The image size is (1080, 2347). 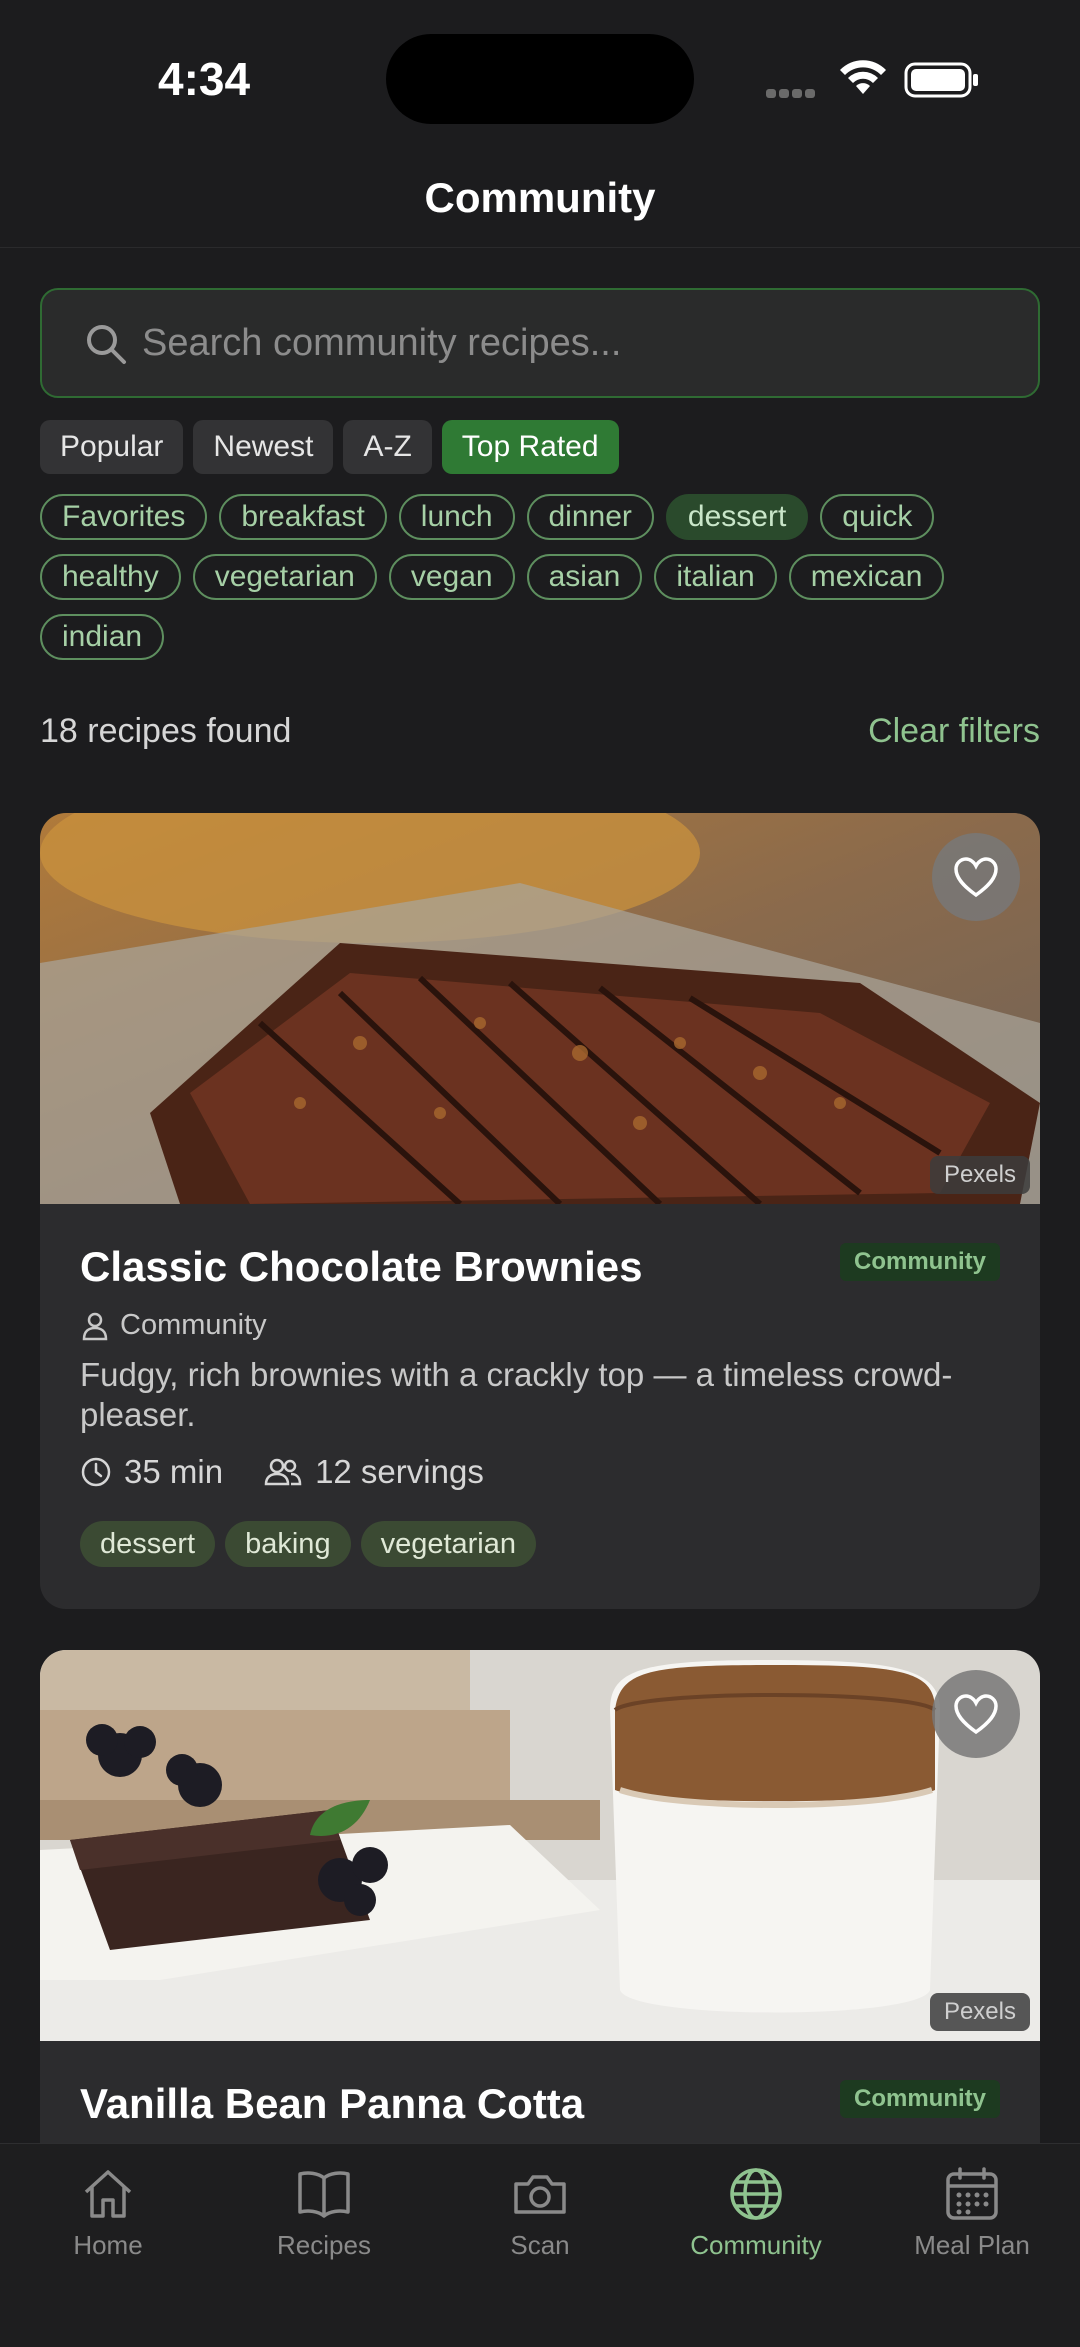 What do you see at coordinates (877, 517) in the screenshot?
I see `tag-chip-quick: quick` at bounding box center [877, 517].